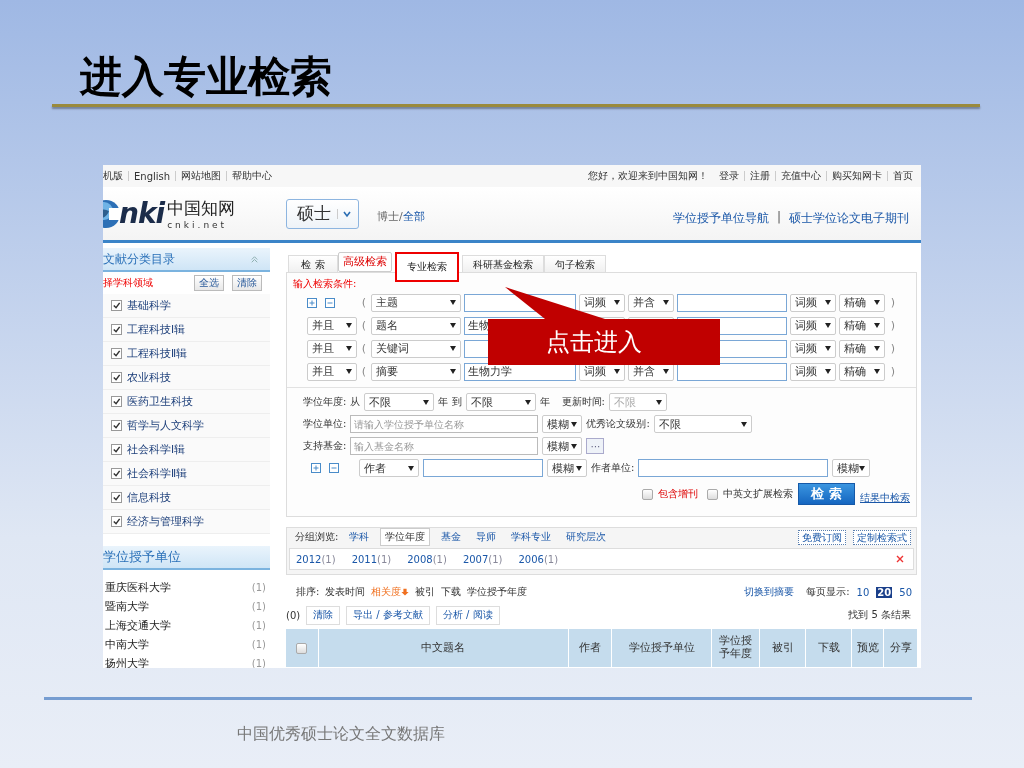 The width and height of the screenshot is (1024, 768). Describe the element at coordinates (201, 176) in the screenshot. I see `top-link: 网站地图` at that location.